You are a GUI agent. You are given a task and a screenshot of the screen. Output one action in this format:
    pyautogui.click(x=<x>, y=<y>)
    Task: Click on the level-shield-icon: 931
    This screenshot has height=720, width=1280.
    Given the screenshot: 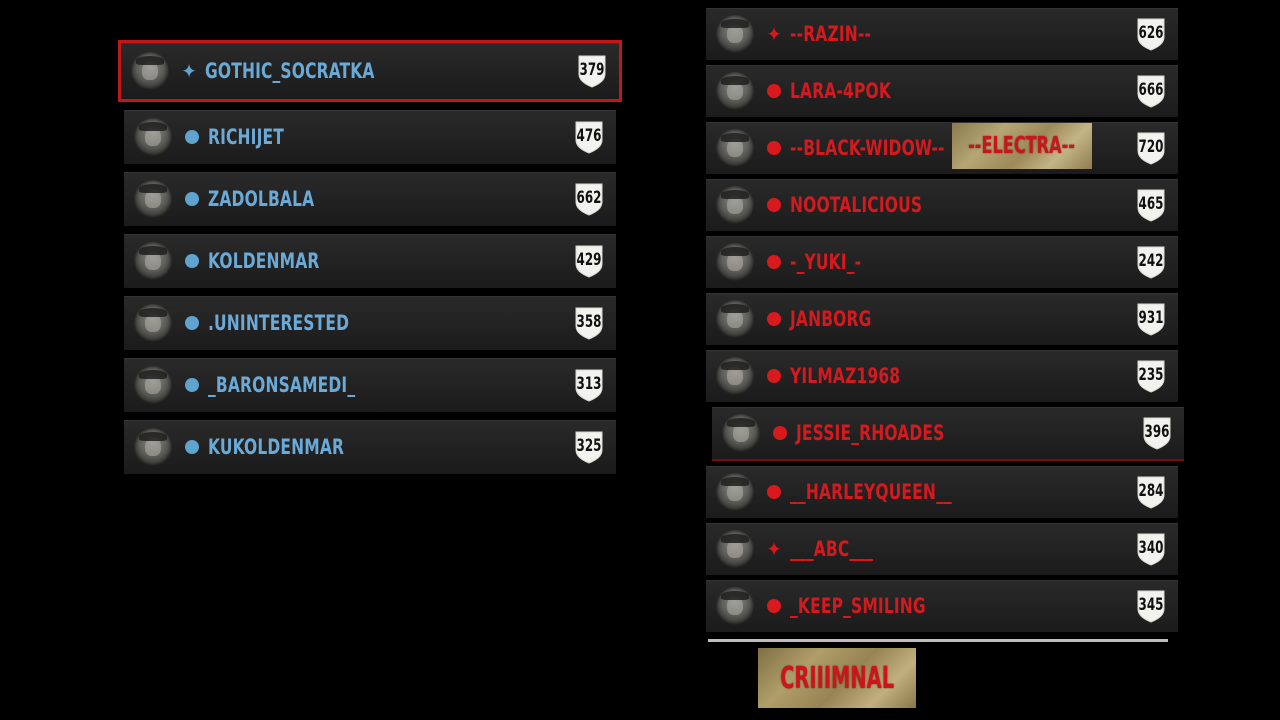 What is the action you would take?
    pyautogui.click(x=1151, y=319)
    